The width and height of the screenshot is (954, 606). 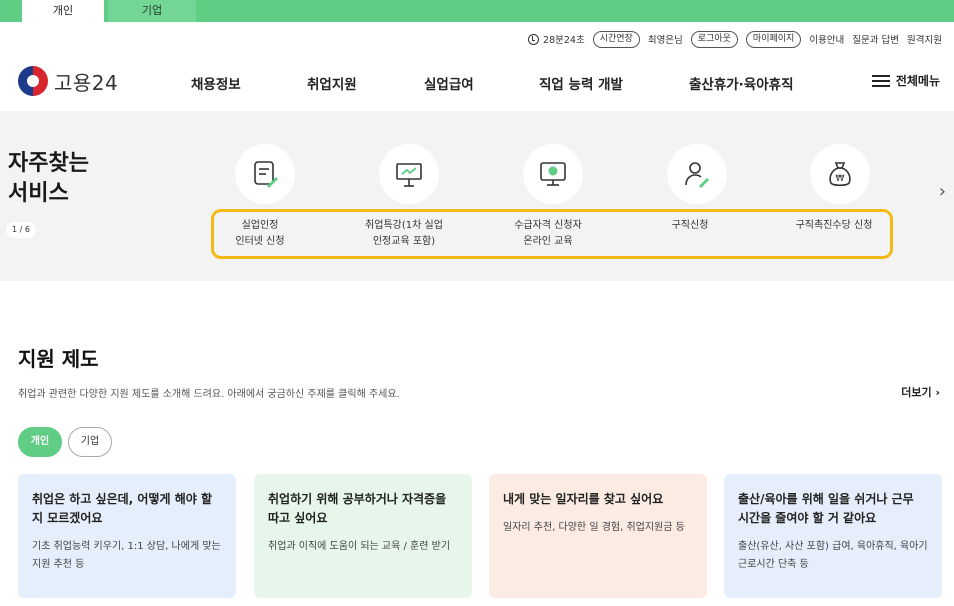 What do you see at coordinates (553, 174) in the screenshot?
I see `monitor-play-icon` at bounding box center [553, 174].